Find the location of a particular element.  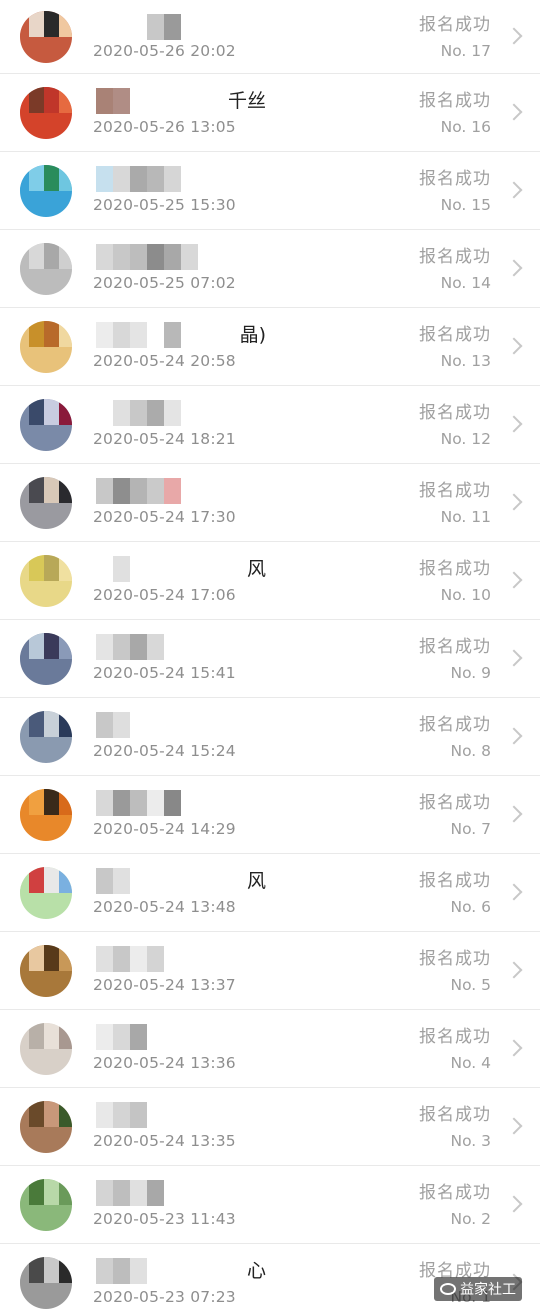

list-item: 2020-05-24 15:24 报名成功 No. 8 is located at coordinates (270, 737).